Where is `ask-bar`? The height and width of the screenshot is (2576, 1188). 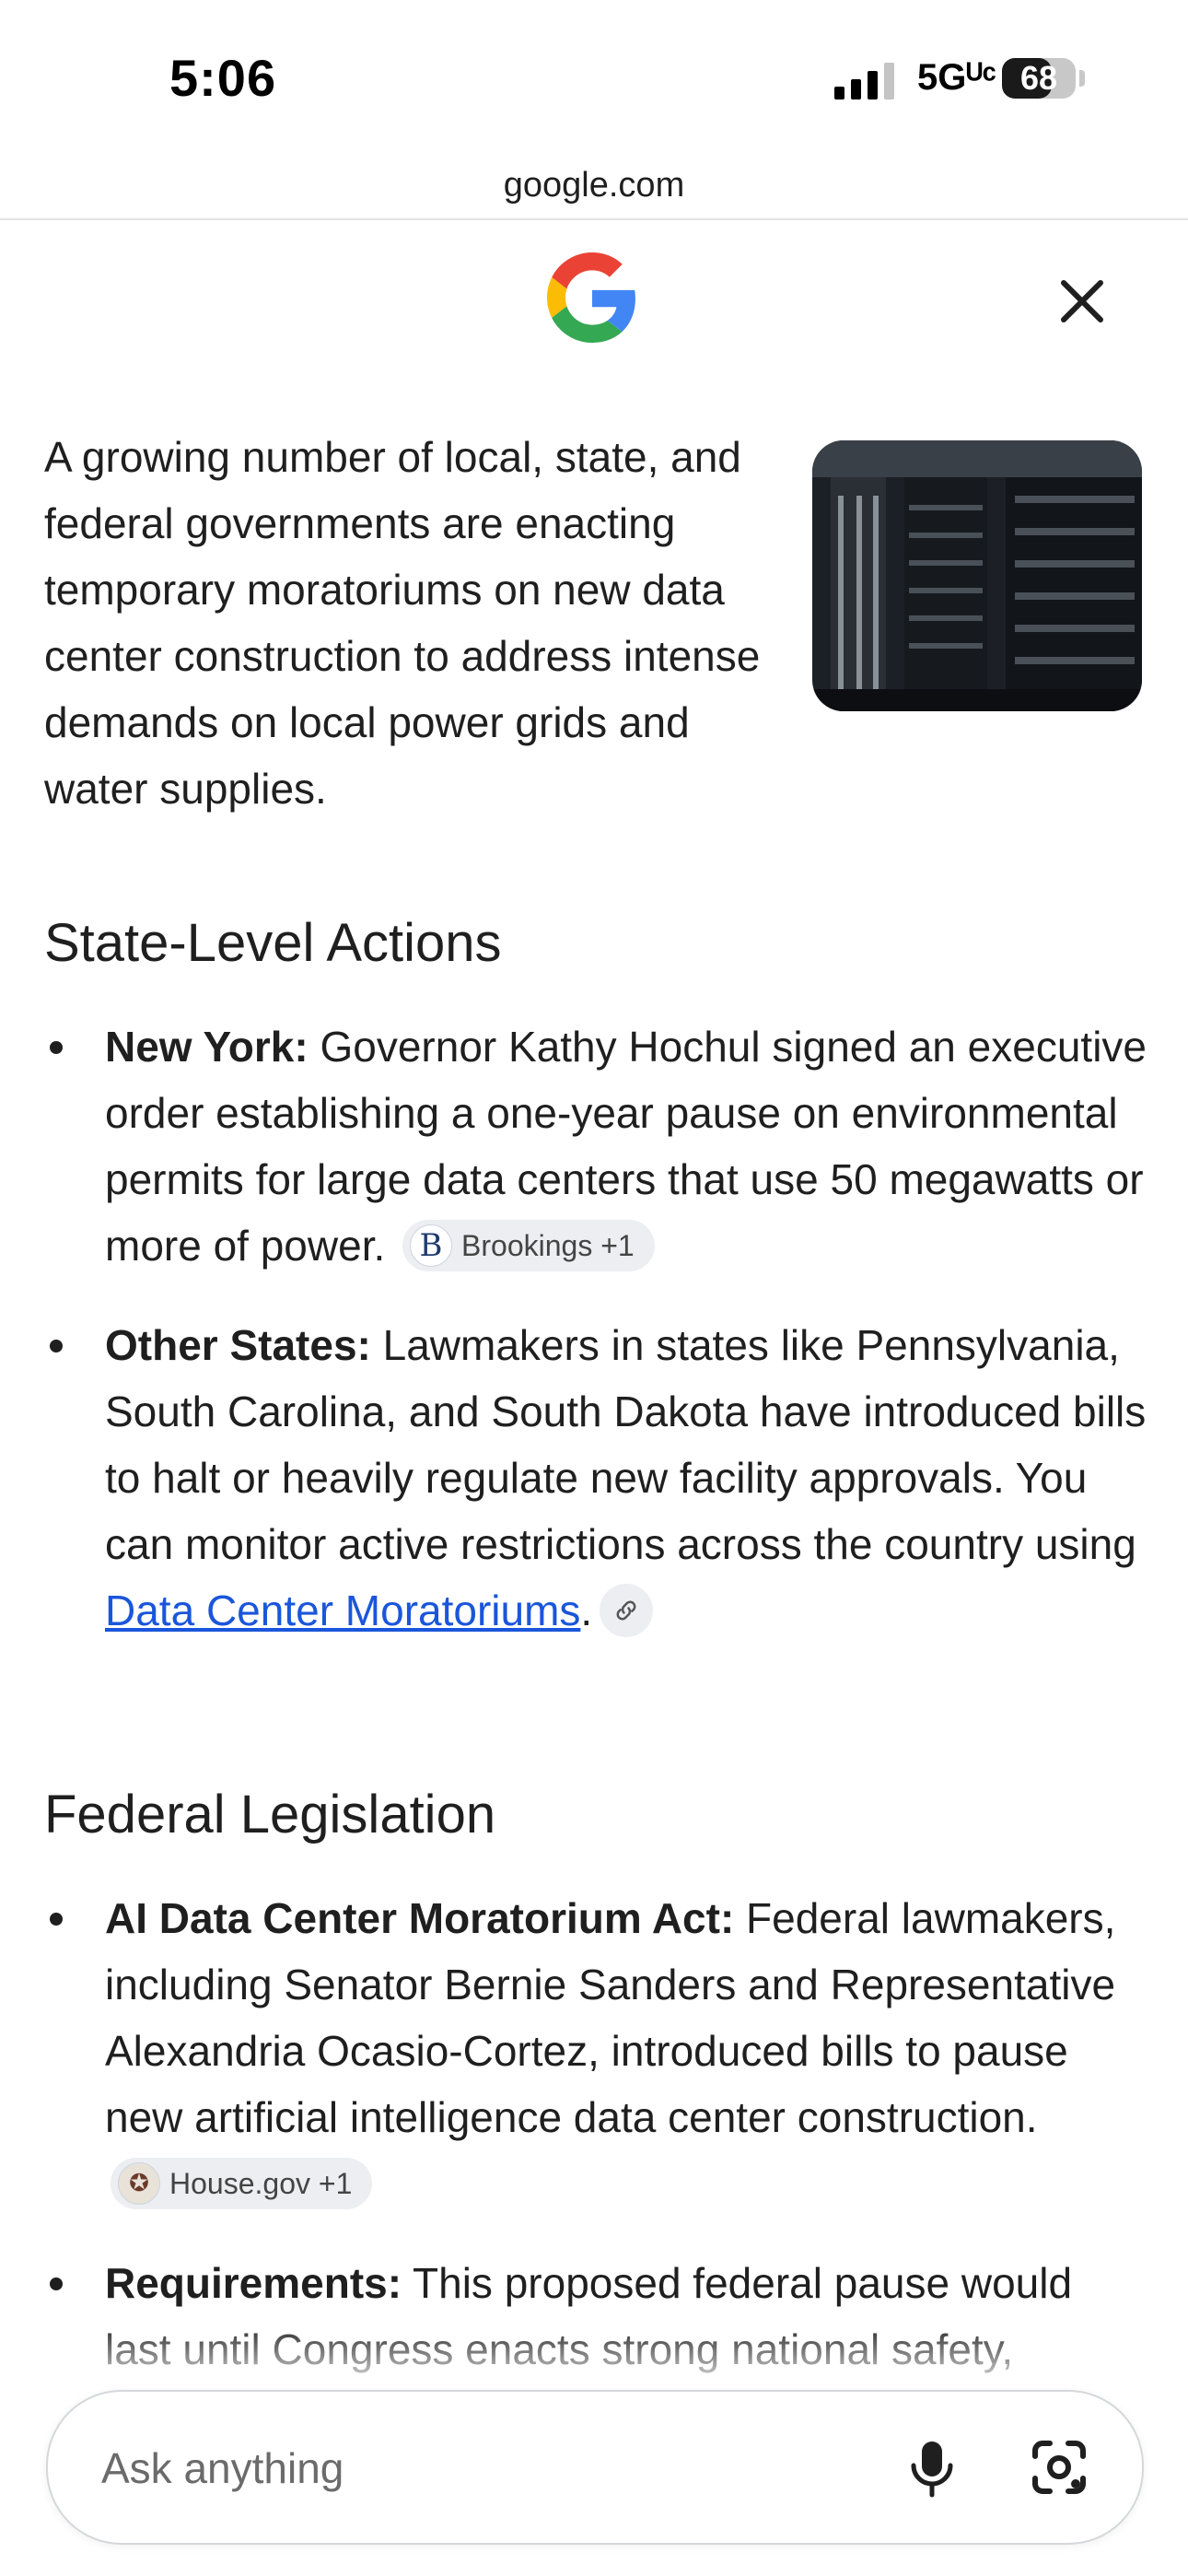
ask-bar is located at coordinates (595, 2467).